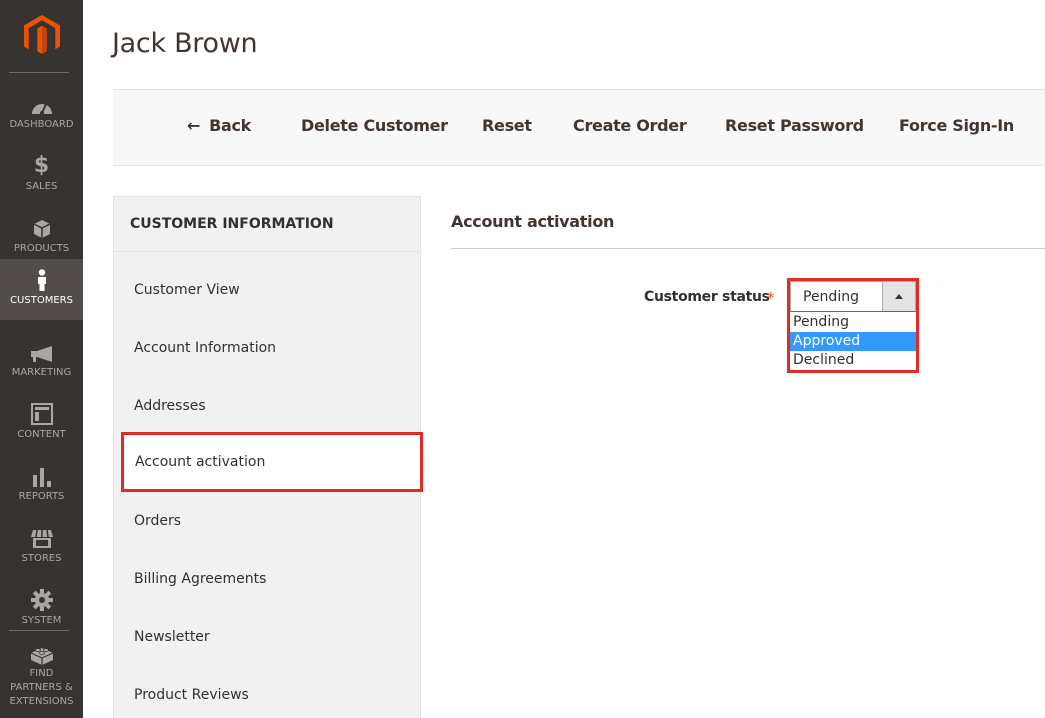 The width and height of the screenshot is (1045, 718). I want to click on nav-label: Stores, so click(41, 558).